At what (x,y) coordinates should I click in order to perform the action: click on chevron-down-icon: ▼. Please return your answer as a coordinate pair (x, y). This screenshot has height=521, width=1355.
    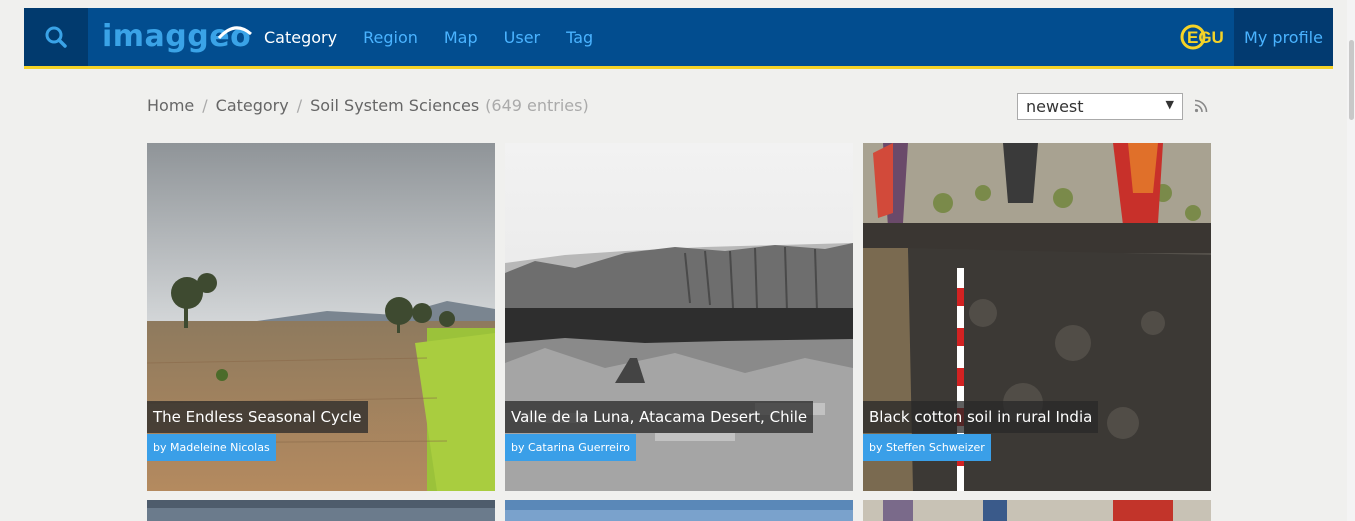
    Looking at the image, I should click on (1169, 104).